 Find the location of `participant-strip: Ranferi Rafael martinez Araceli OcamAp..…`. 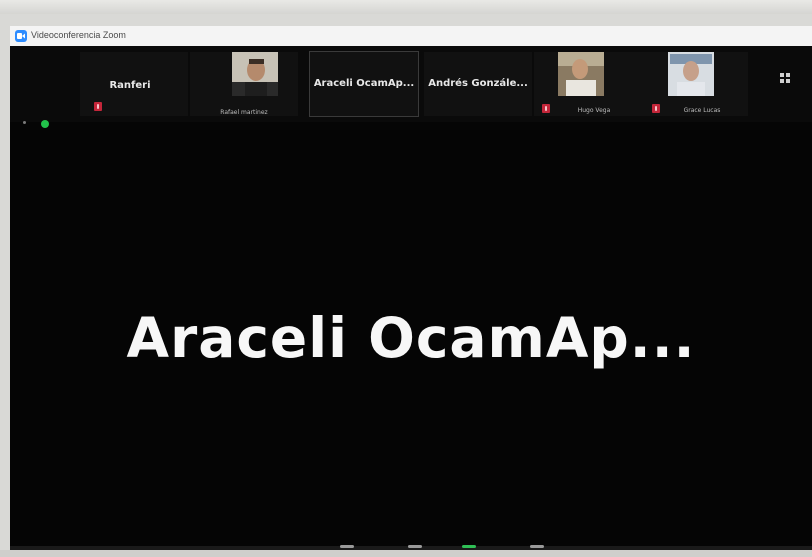

participant-strip: Ranferi Rafael martinez Araceli OcamAp..… is located at coordinates (411, 84).